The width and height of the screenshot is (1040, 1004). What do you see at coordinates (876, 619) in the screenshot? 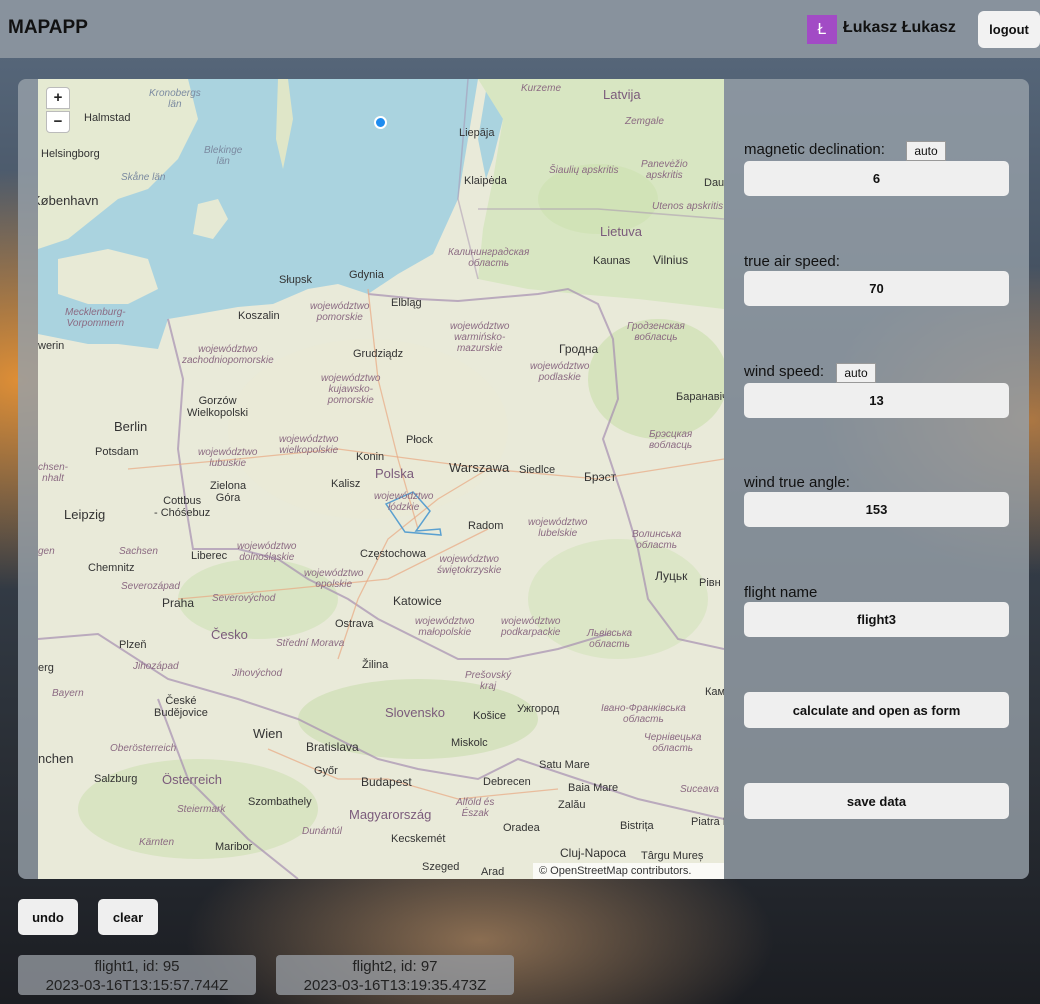
I see `flight-name-input: flight3` at bounding box center [876, 619].